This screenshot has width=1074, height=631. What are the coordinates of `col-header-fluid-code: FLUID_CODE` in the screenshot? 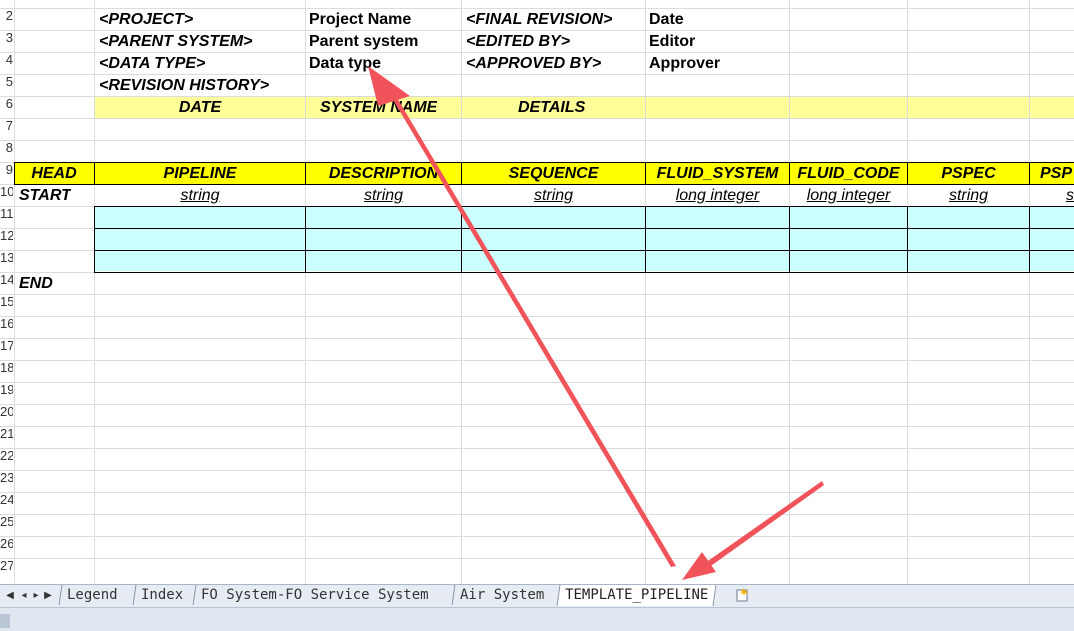 It's located at (848, 174).